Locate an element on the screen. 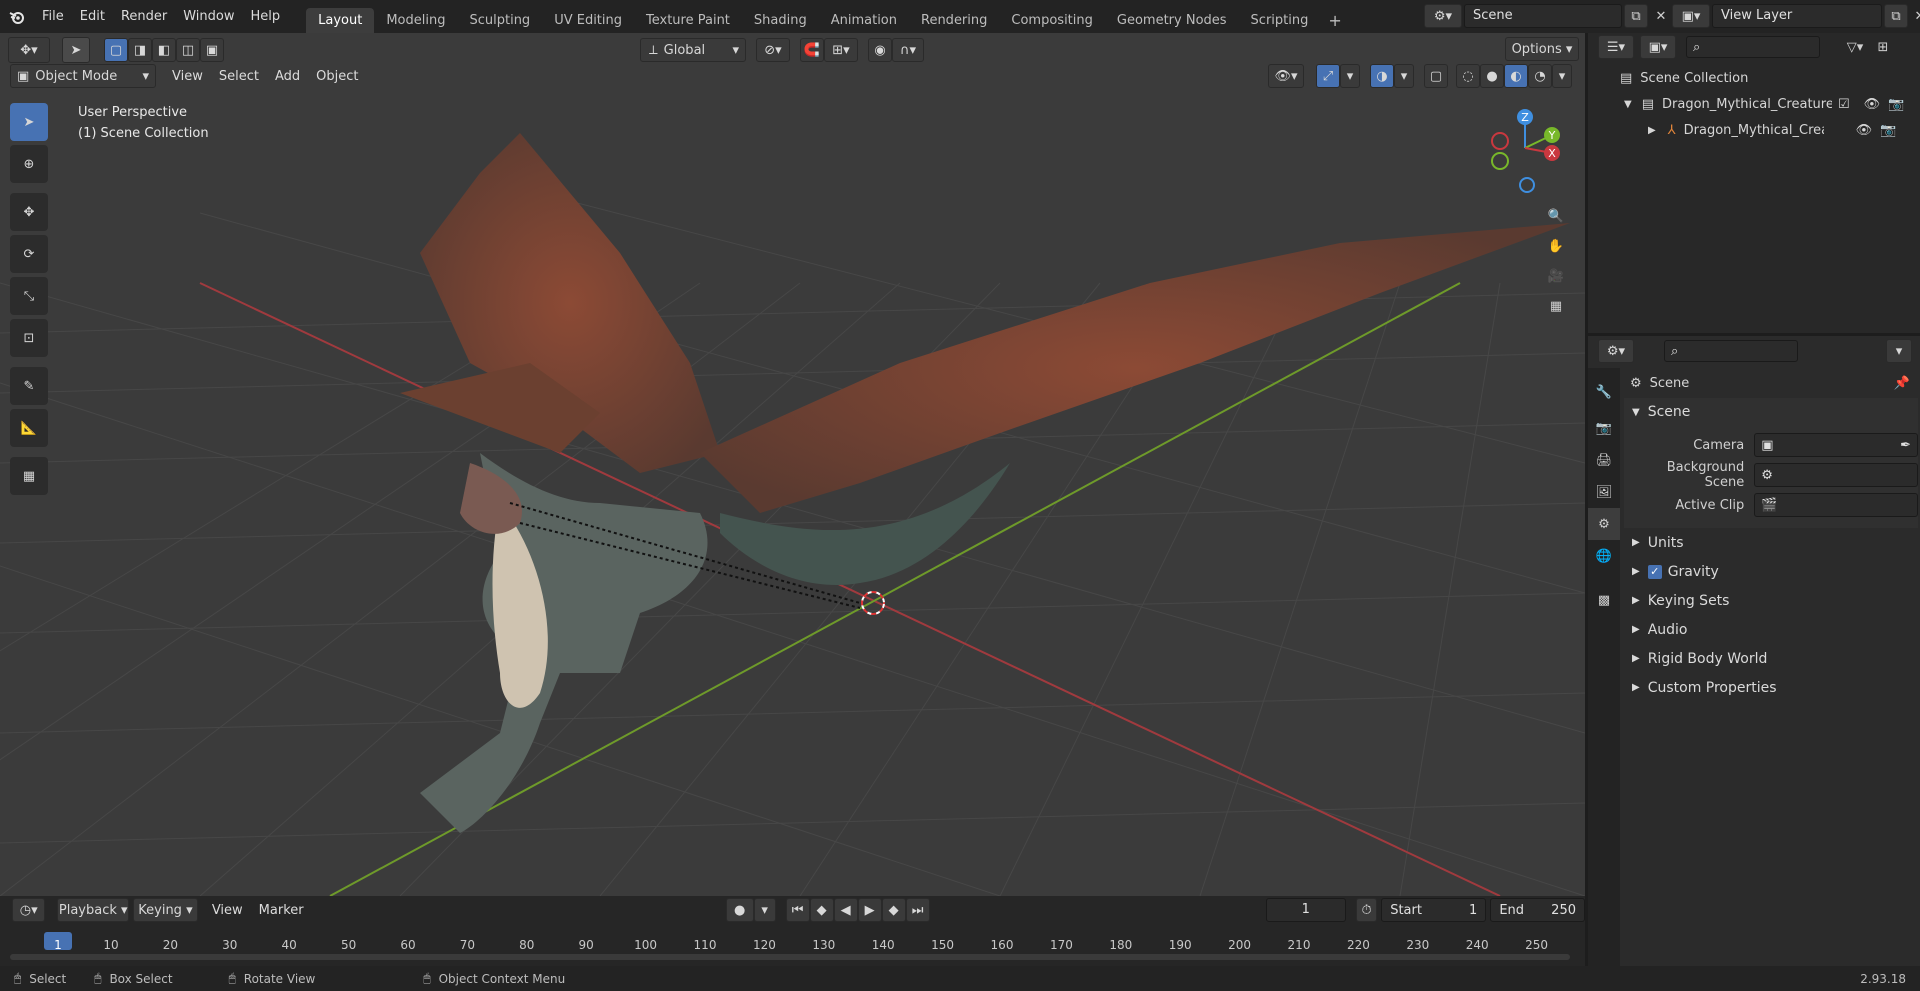  outliner-item-collection: ▼ ▤ Dragon_Mythical_Creature_0( ☑ 👁 📷 is located at coordinates (1754, 104).